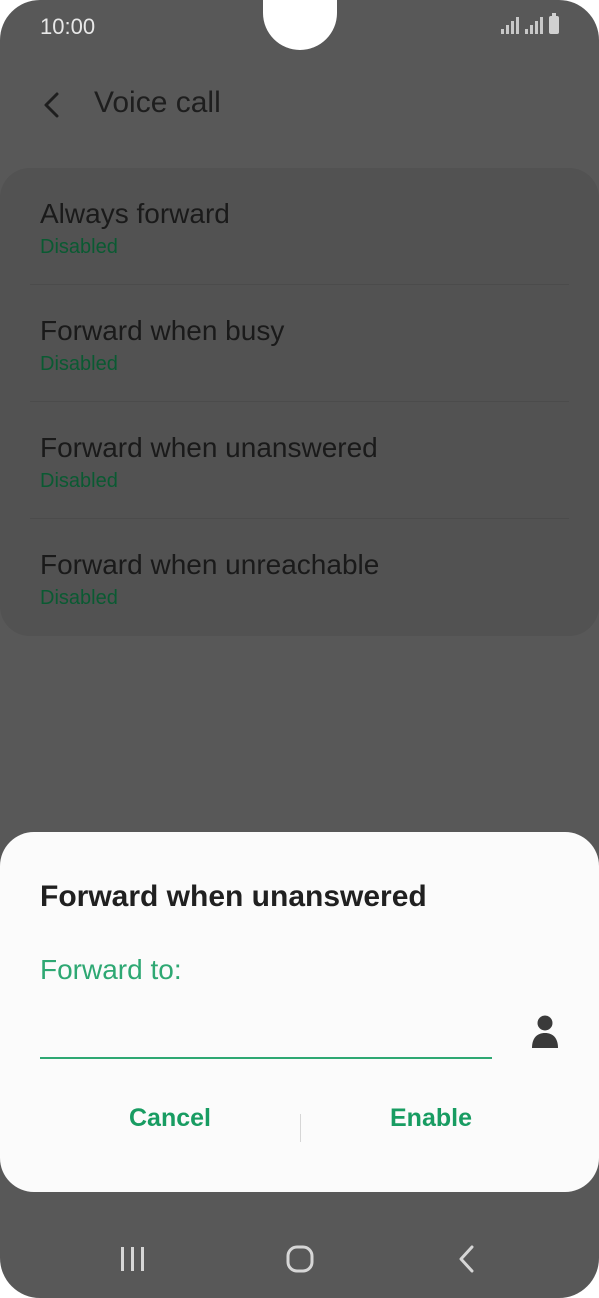 The width and height of the screenshot is (599, 1298). What do you see at coordinates (300, 25) in the screenshot?
I see `camera-notch` at bounding box center [300, 25].